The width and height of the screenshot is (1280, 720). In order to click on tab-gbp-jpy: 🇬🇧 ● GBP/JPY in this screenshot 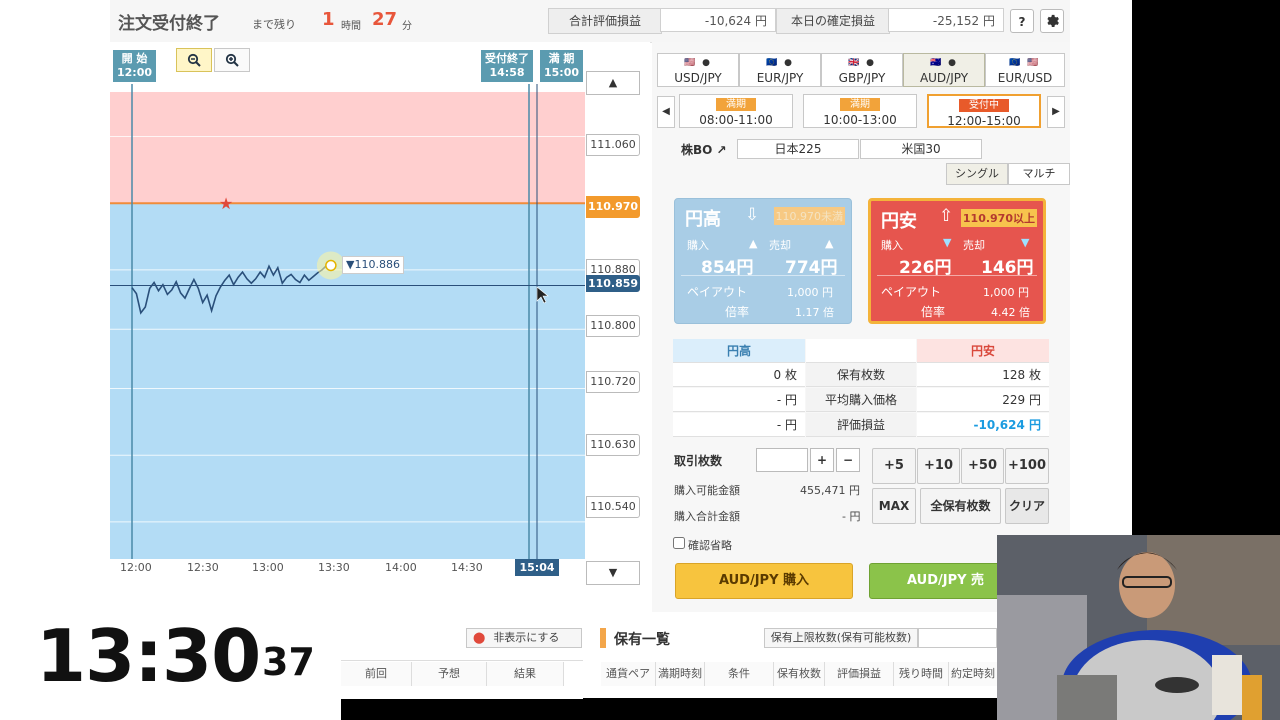, I will do `click(862, 70)`.